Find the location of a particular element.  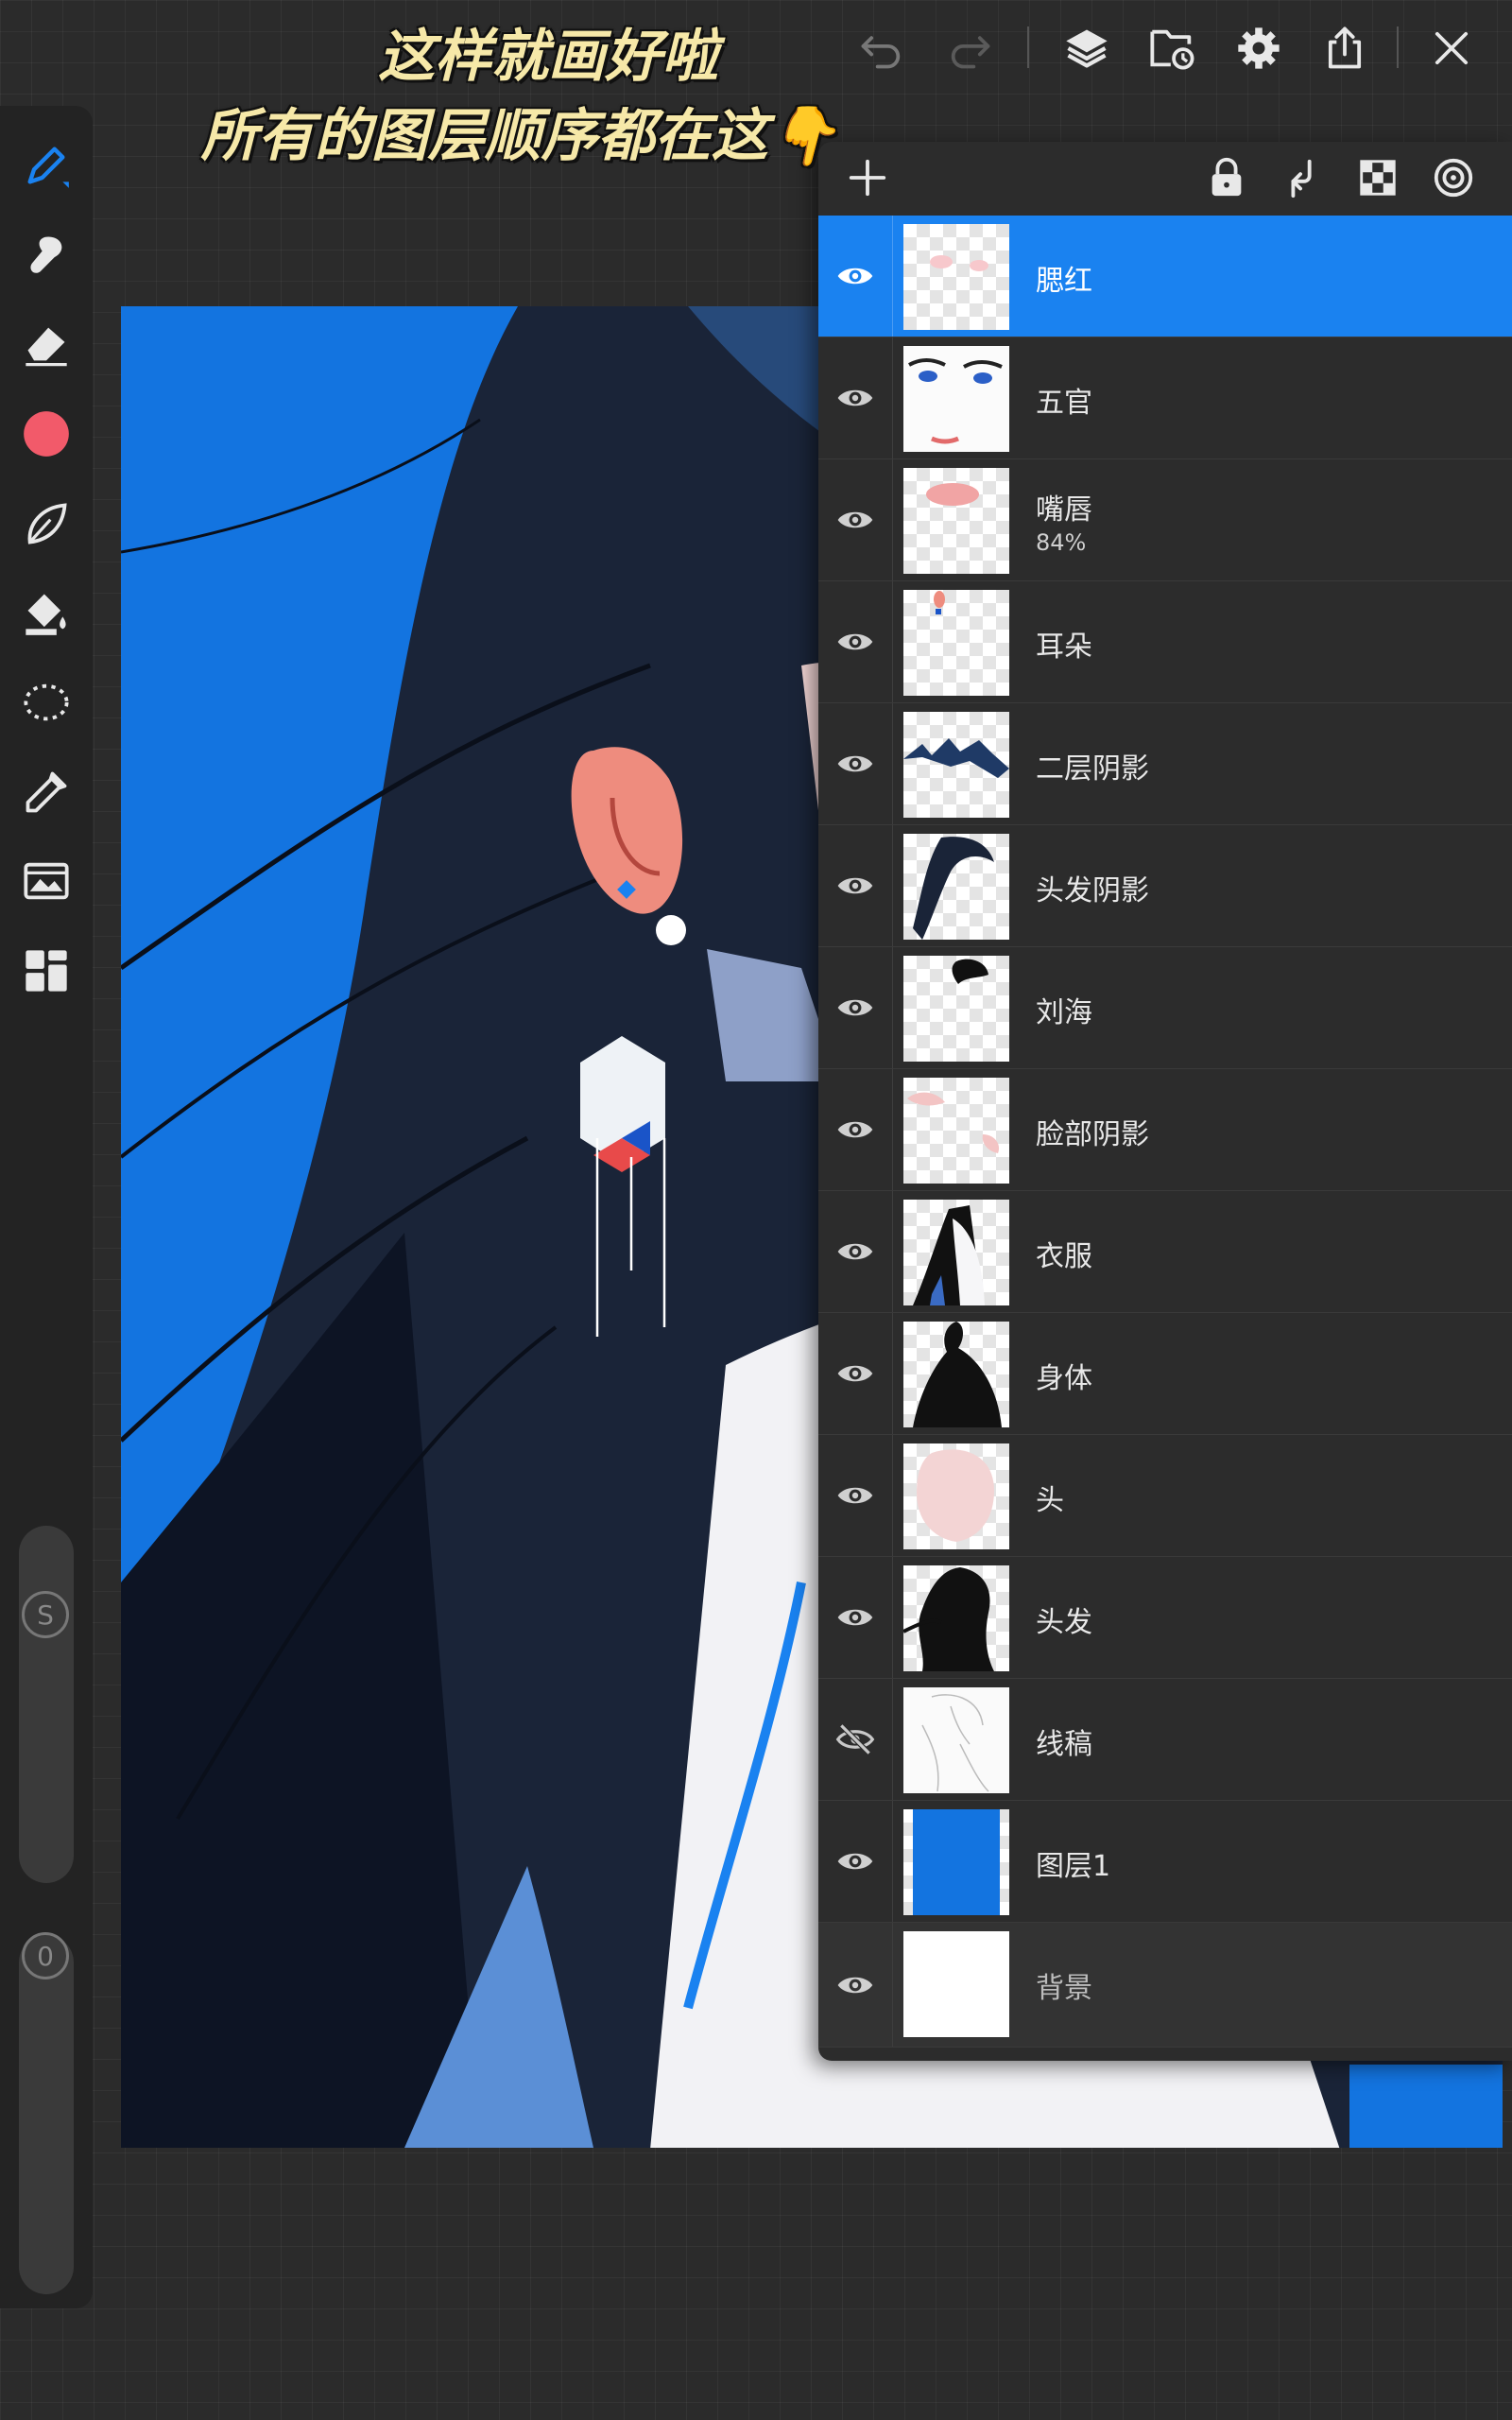

layer-row-bangs: 刘海 is located at coordinates (1165, 1008).